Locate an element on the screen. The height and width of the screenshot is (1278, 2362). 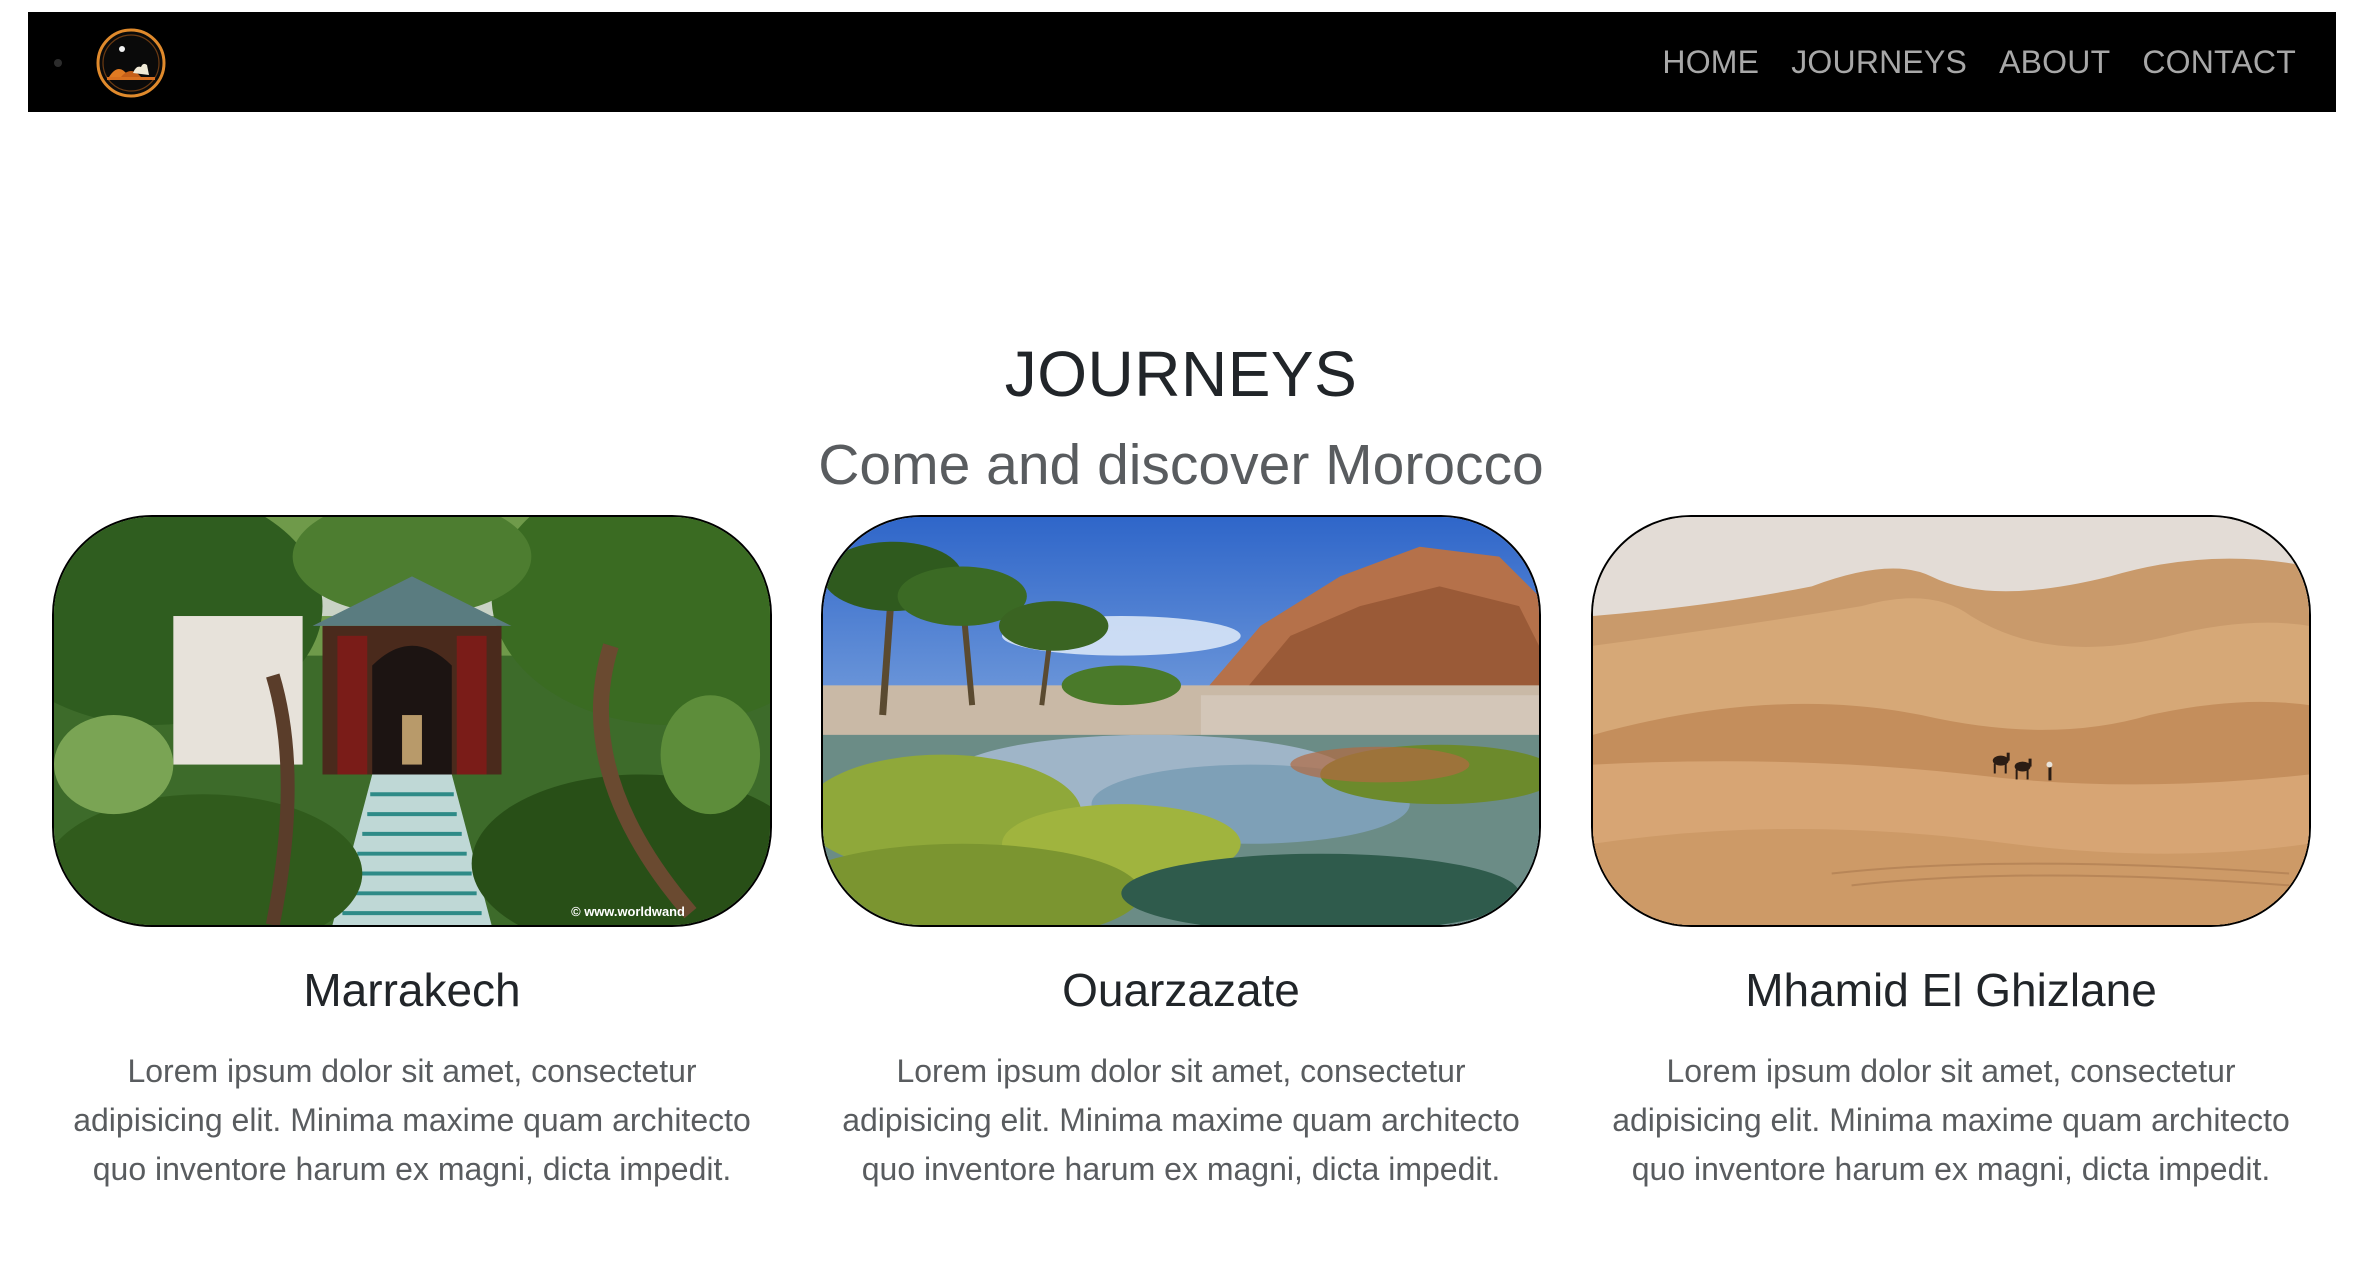
ouarzazate-oasis-image is located at coordinates (1181, 721).